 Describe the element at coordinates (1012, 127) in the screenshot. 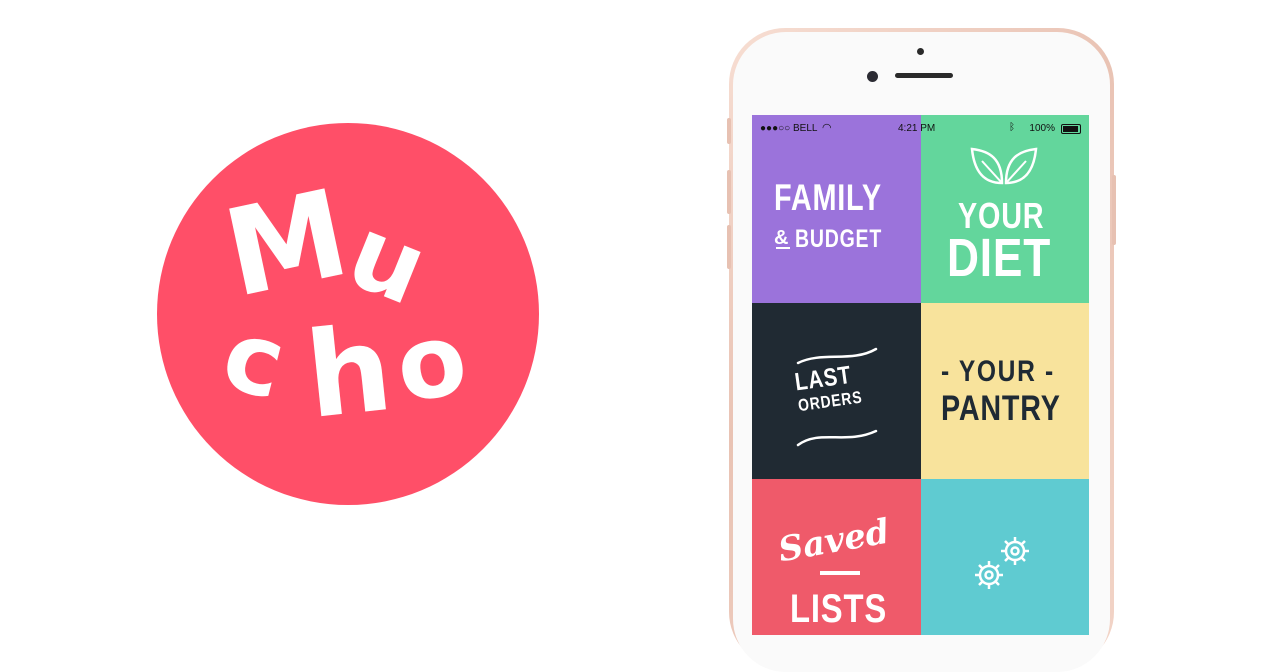

I see `bluetooth-icon: ᛒ` at that location.